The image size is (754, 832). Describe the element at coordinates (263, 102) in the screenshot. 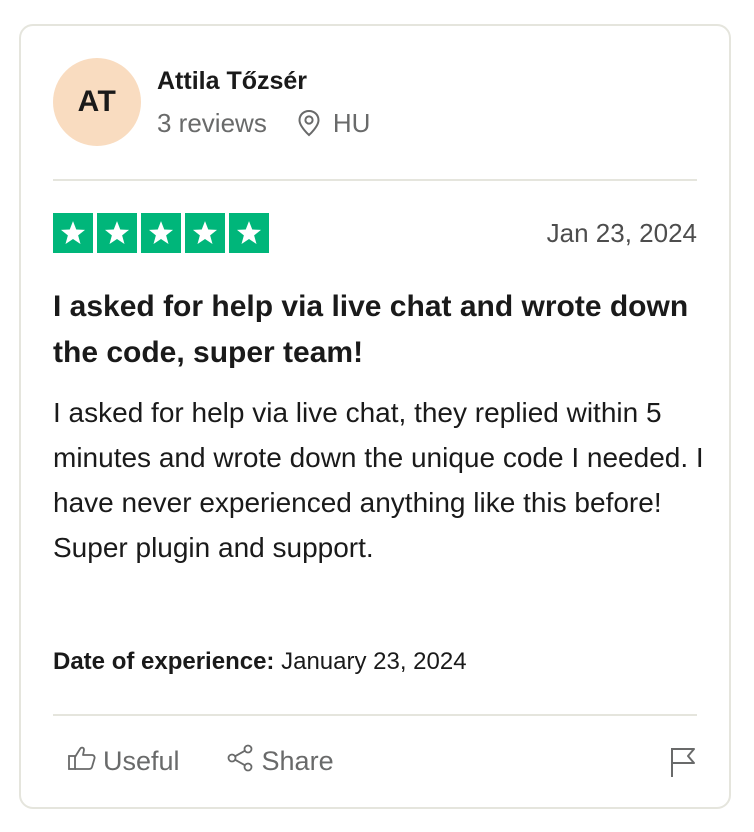

I see `reviewer-info: Attila Tőzsér 3 reviews HU` at that location.